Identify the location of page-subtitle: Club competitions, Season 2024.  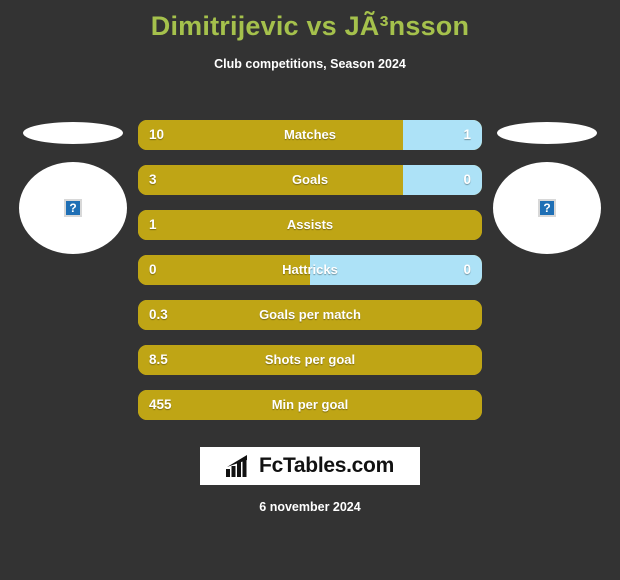
(310, 64).